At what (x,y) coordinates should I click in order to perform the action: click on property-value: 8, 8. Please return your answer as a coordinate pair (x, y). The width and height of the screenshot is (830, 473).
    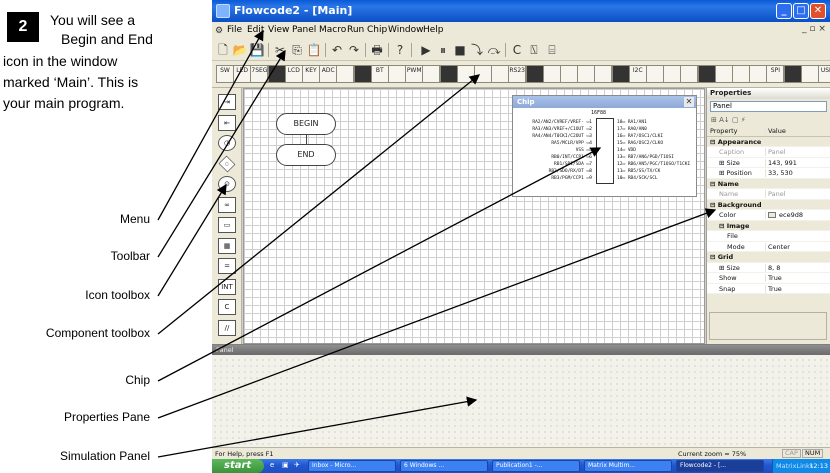
    Looking at the image, I should click on (772, 267).